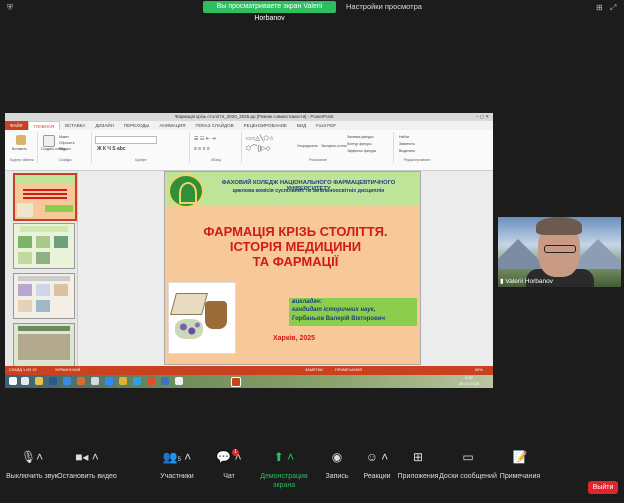  Describe the element at coordinates (334, 310) in the screenshot. I see `lecturer-degree: кандидат історичних наук,` at that location.